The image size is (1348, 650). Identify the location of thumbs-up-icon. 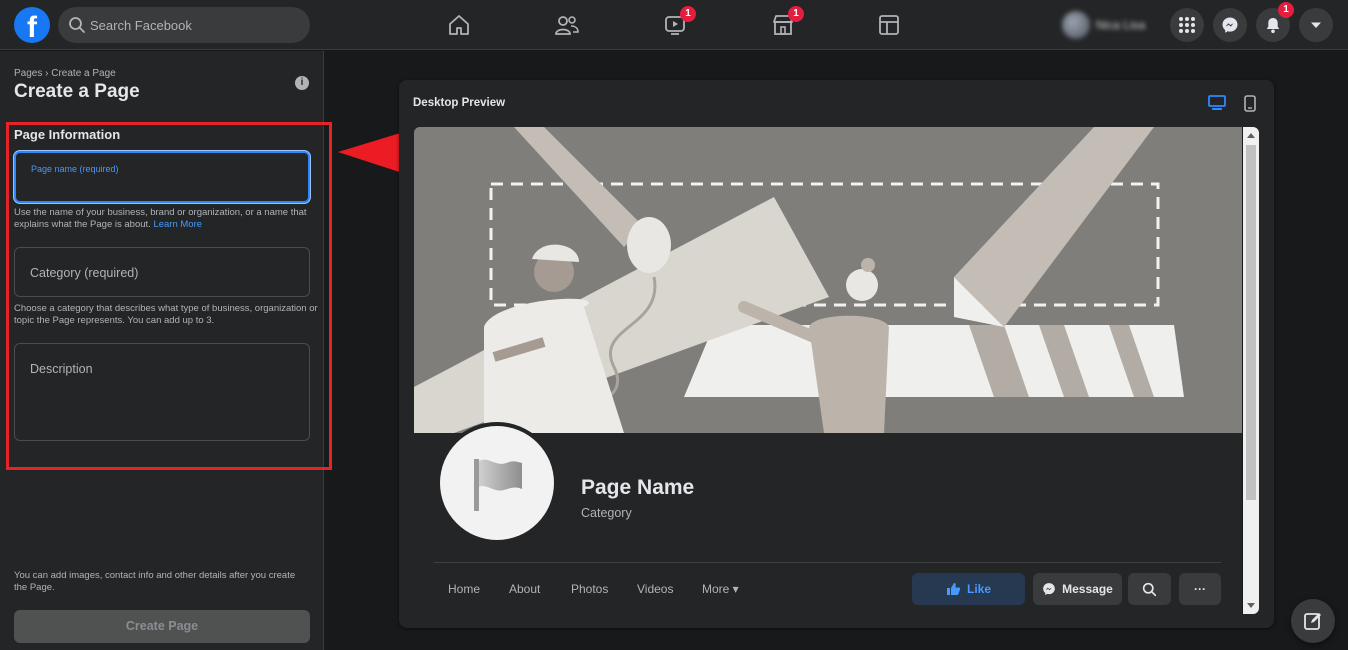
(953, 589).